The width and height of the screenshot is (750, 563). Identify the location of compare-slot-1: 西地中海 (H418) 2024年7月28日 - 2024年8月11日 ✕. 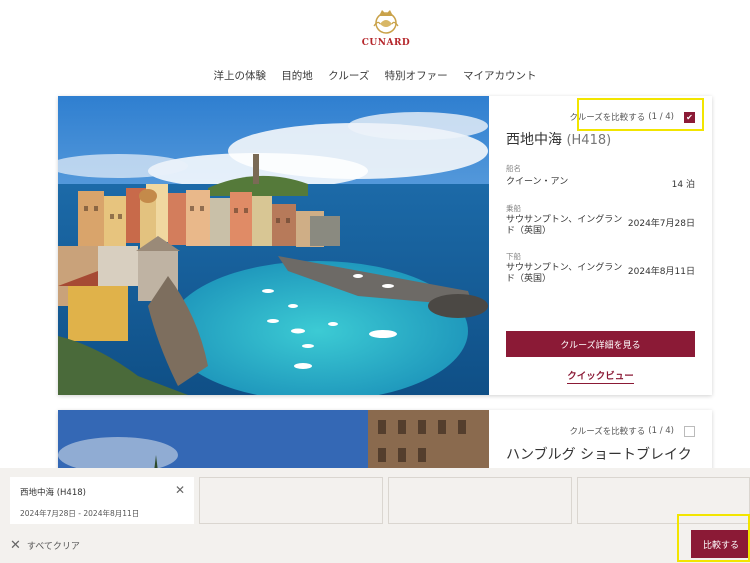
(102, 500).